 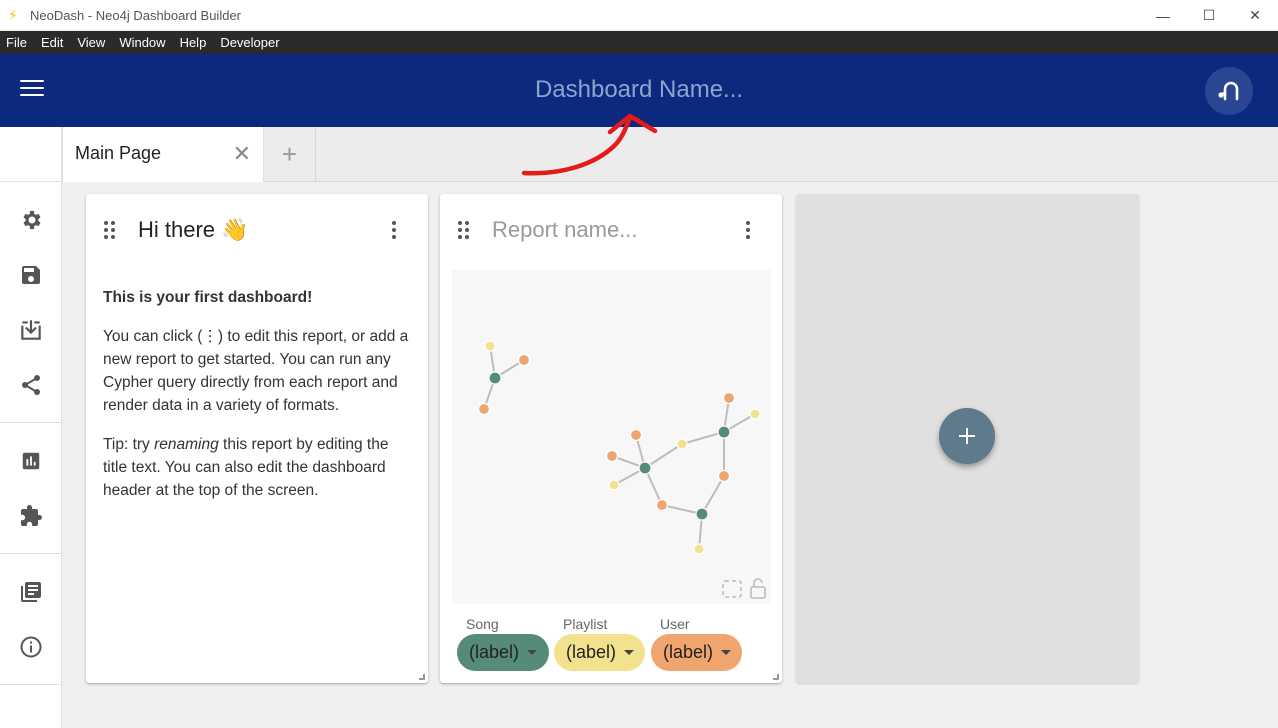 I want to click on chart-icon, so click(x=31, y=460).